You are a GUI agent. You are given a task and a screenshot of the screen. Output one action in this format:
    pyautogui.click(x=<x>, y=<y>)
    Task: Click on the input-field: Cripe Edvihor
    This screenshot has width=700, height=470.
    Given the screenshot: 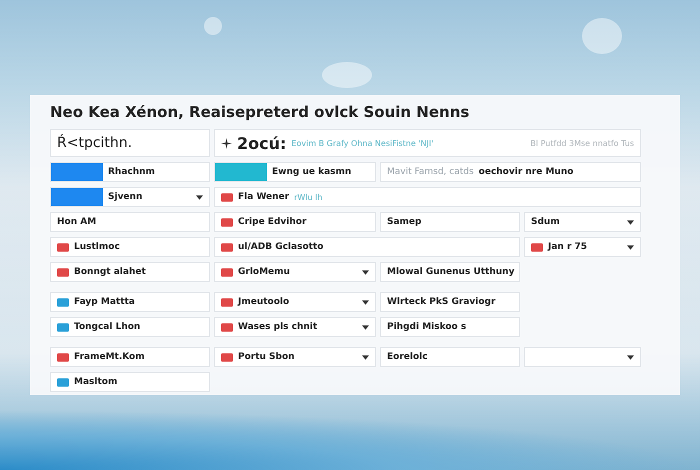 What is the action you would take?
    pyautogui.click(x=295, y=222)
    